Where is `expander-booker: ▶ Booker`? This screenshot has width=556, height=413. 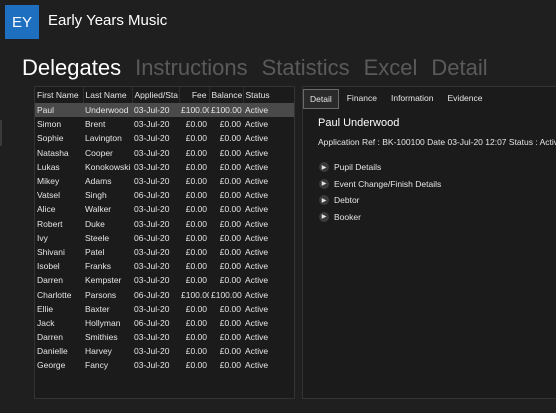 expander-booker: ▶ Booker is located at coordinates (380, 217).